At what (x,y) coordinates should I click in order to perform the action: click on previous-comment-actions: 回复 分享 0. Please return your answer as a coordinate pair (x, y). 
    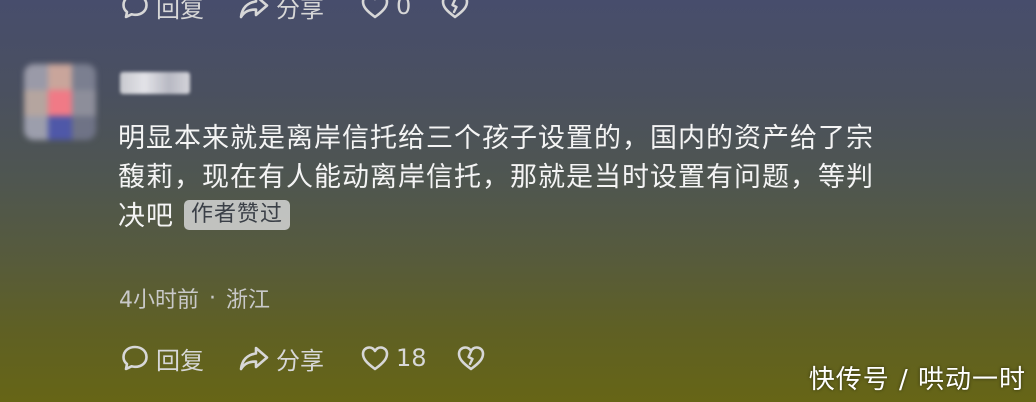
    Looking at the image, I should click on (295, 12).